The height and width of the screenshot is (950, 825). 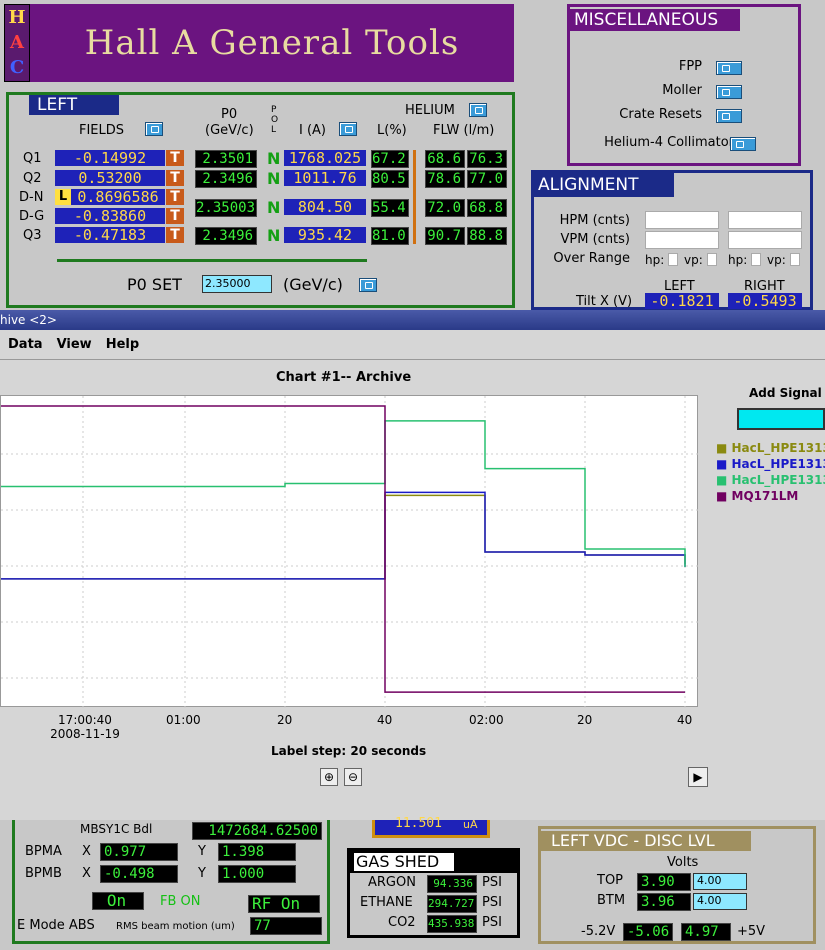 What do you see at coordinates (690, 66) in the screenshot?
I see `misc-item-fpp: FPP` at bounding box center [690, 66].